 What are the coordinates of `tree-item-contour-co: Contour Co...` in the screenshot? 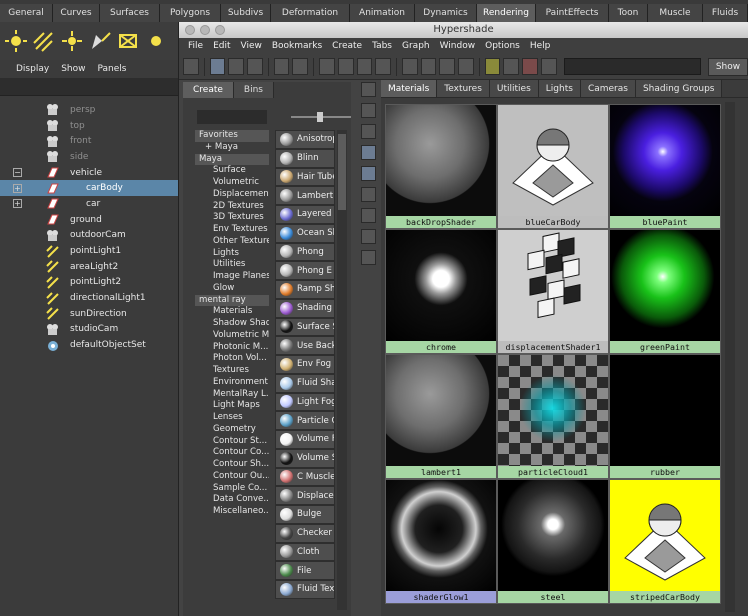 It's located at (232, 453).